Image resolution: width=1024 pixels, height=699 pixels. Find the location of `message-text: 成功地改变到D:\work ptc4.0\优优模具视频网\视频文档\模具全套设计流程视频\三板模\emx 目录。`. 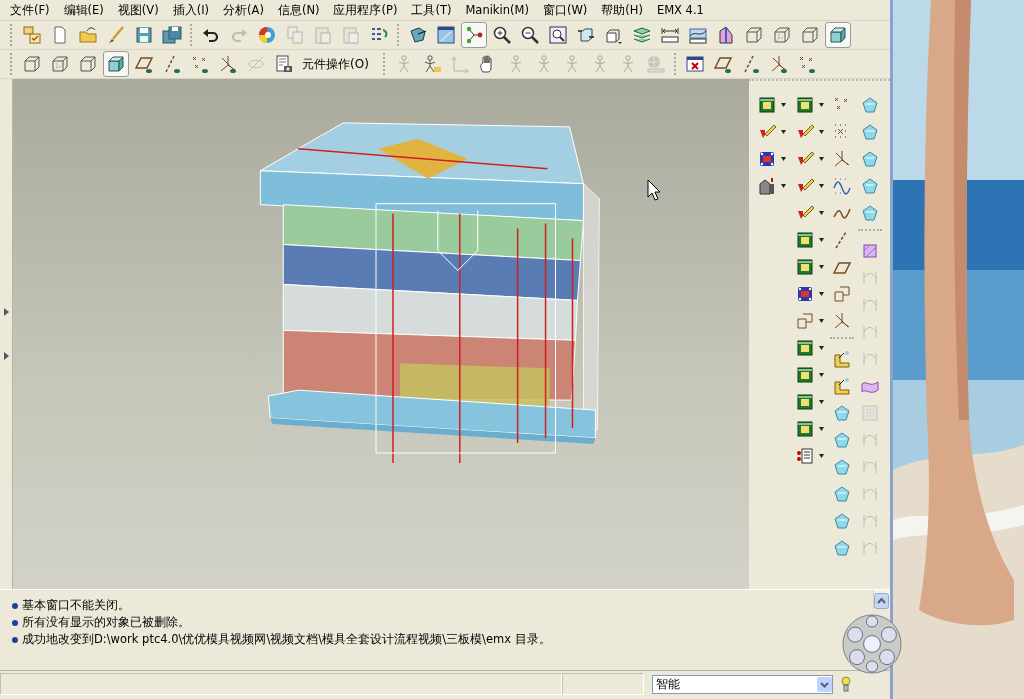

message-text: 成功地改变到D:\work ptc4.0\优优模具视频网\视频文档\模具全套设计流程视频\三板模\emx 目录。 is located at coordinates (286, 639).